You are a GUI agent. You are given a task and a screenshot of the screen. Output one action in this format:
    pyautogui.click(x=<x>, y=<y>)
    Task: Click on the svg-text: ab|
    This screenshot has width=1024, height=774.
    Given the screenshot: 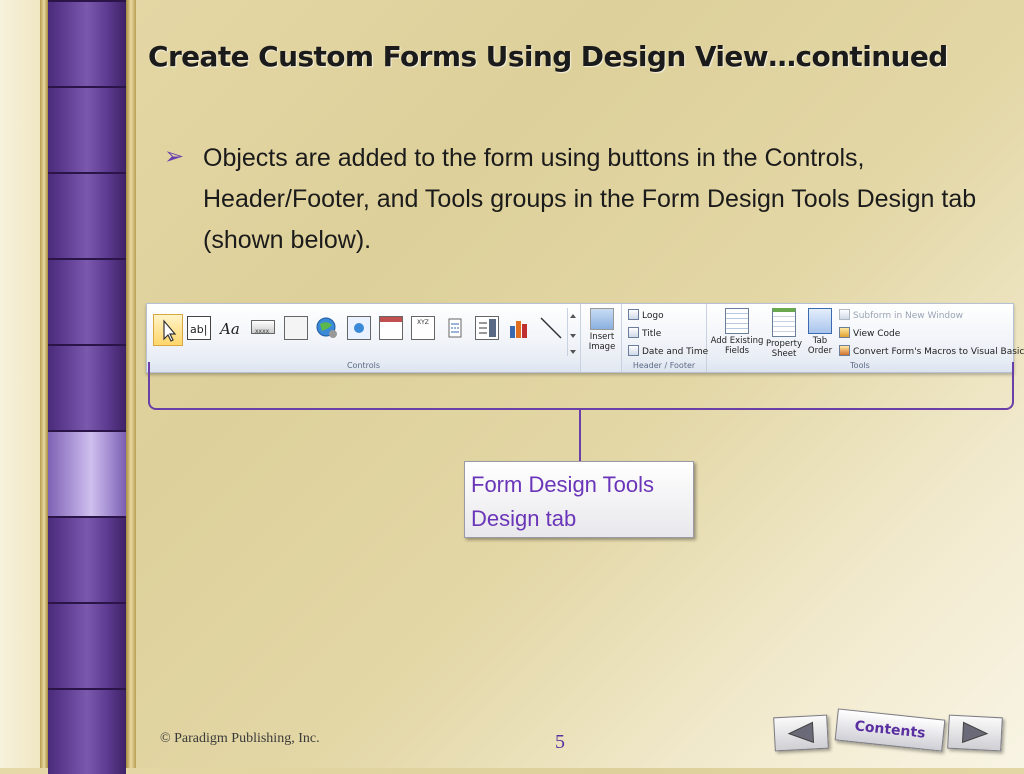 What is the action you would take?
    pyautogui.click(x=198, y=329)
    